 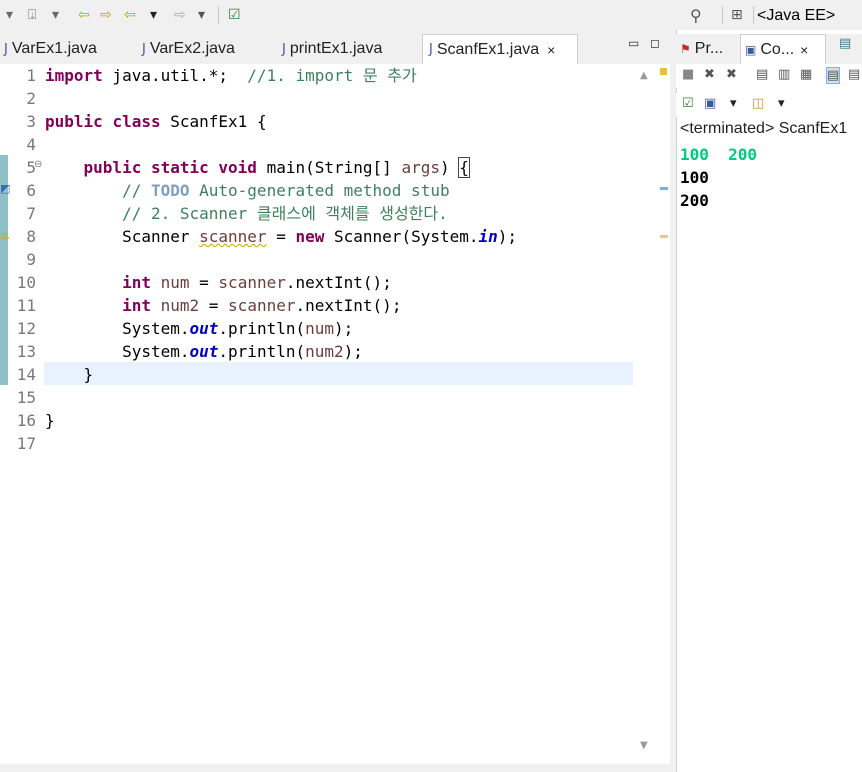 I want to click on line-number: 16, so click(x=26, y=420).